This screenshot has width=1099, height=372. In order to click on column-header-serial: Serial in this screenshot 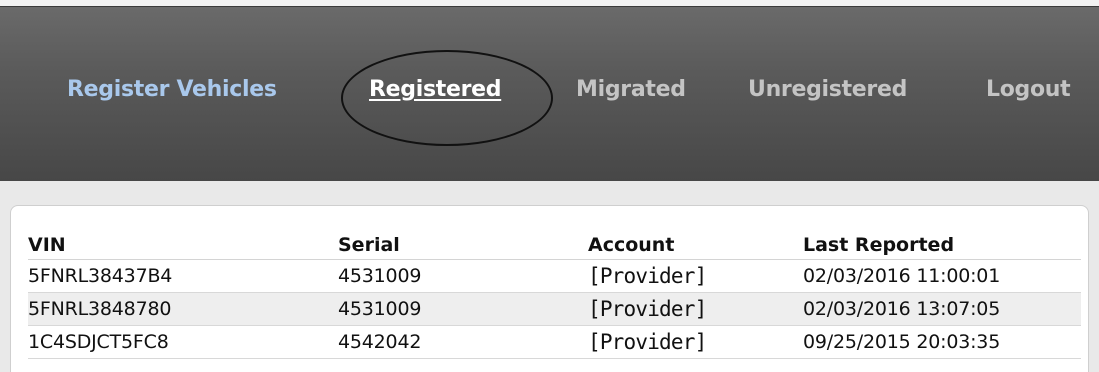, I will do `click(463, 243)`.